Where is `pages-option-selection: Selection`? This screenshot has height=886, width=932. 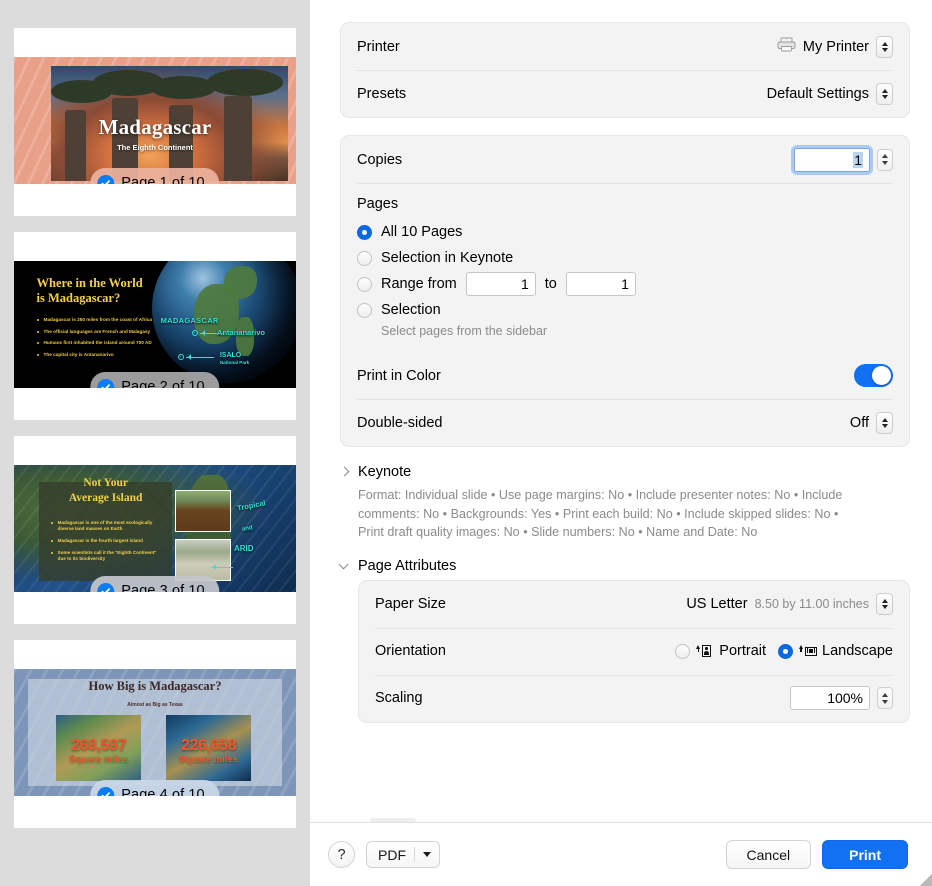 pages-option-selection: Selection is located at coordinates (625, 310).